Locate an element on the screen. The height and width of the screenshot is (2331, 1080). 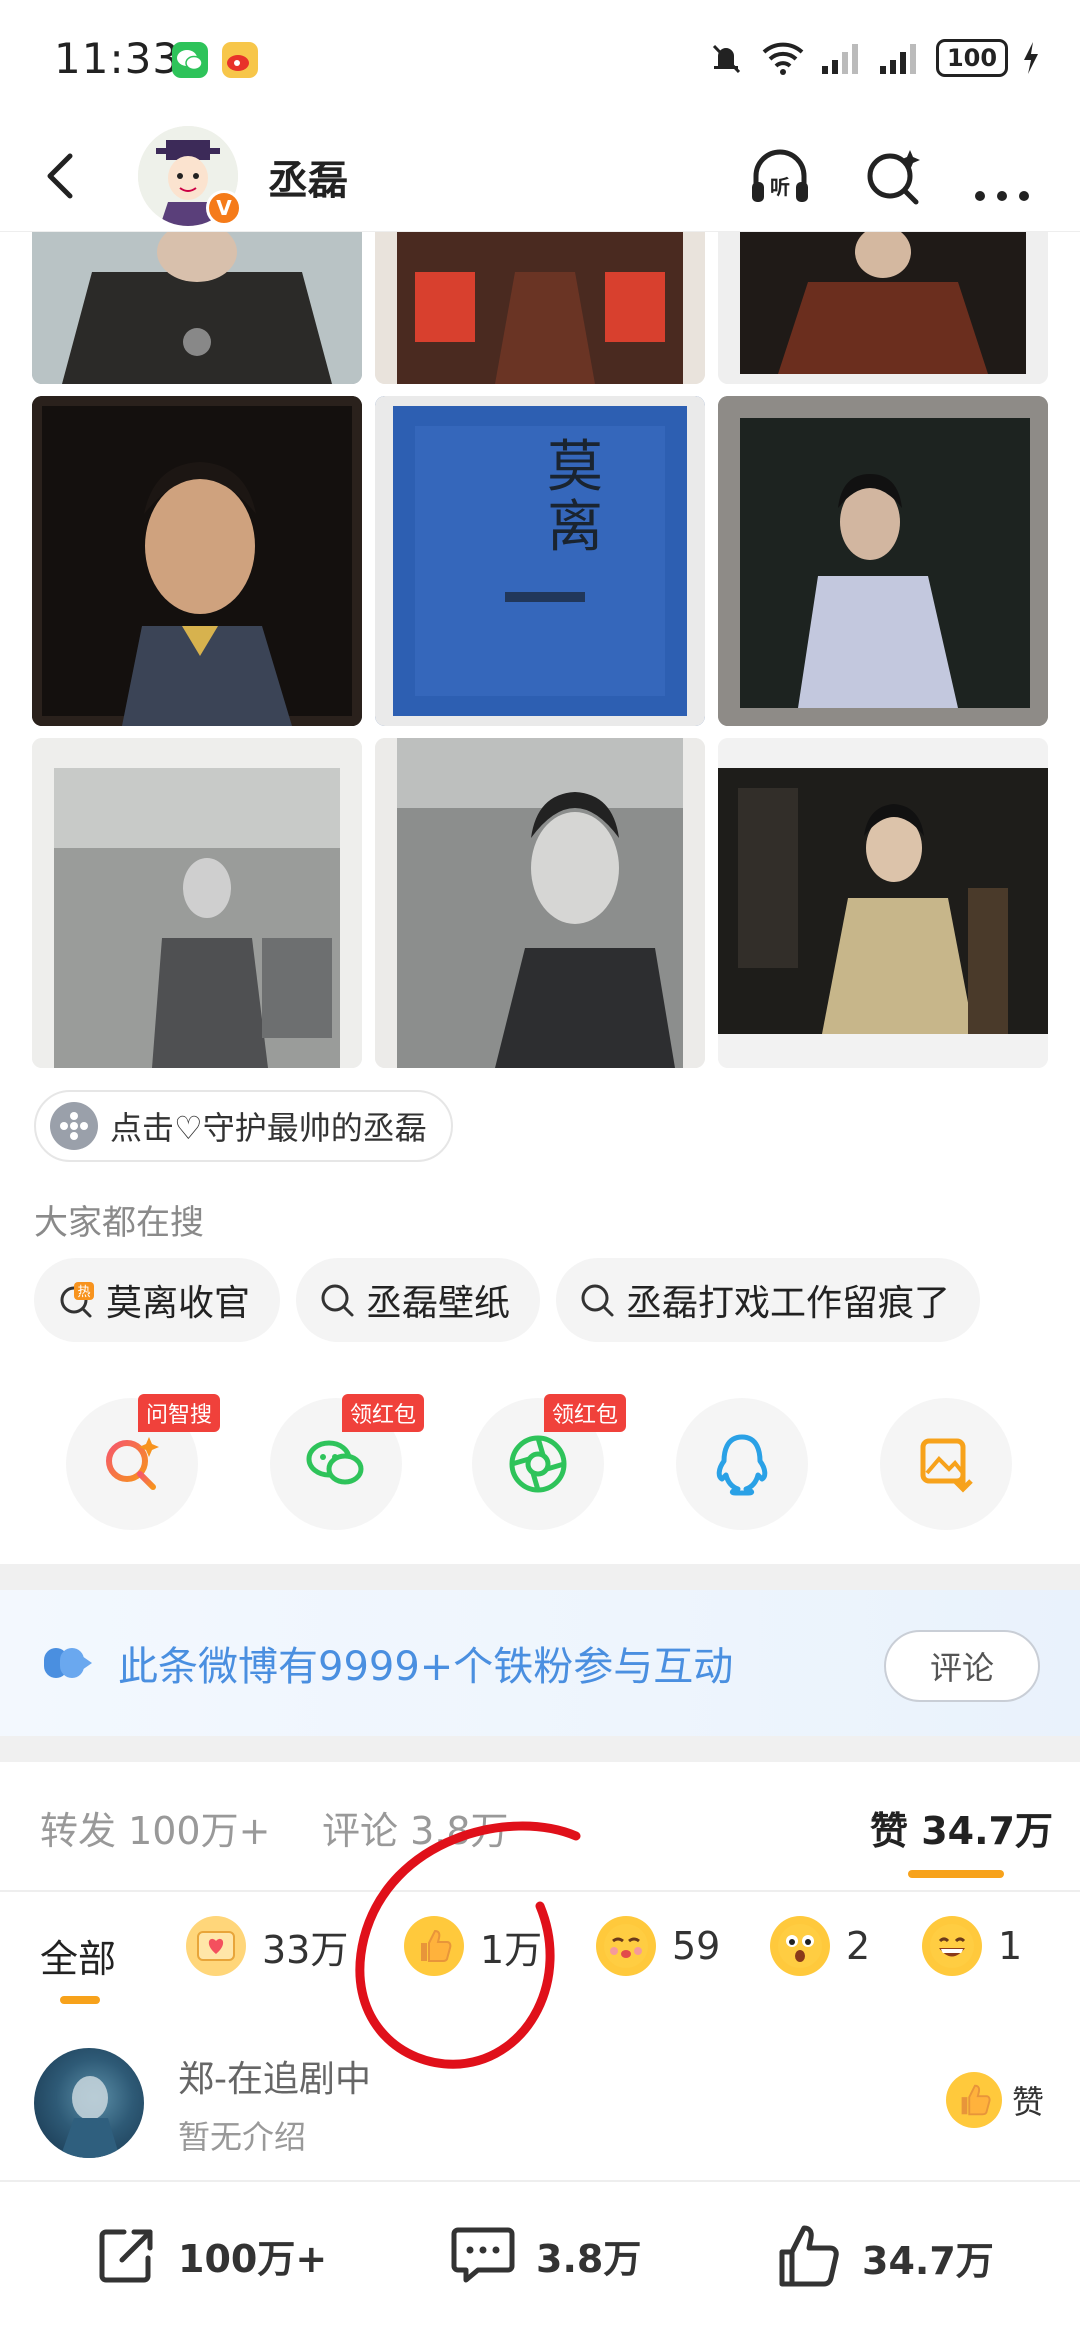
reaction-filter: 全部 33万 1万 59 2 1 is located at coordinates (540, 1953).